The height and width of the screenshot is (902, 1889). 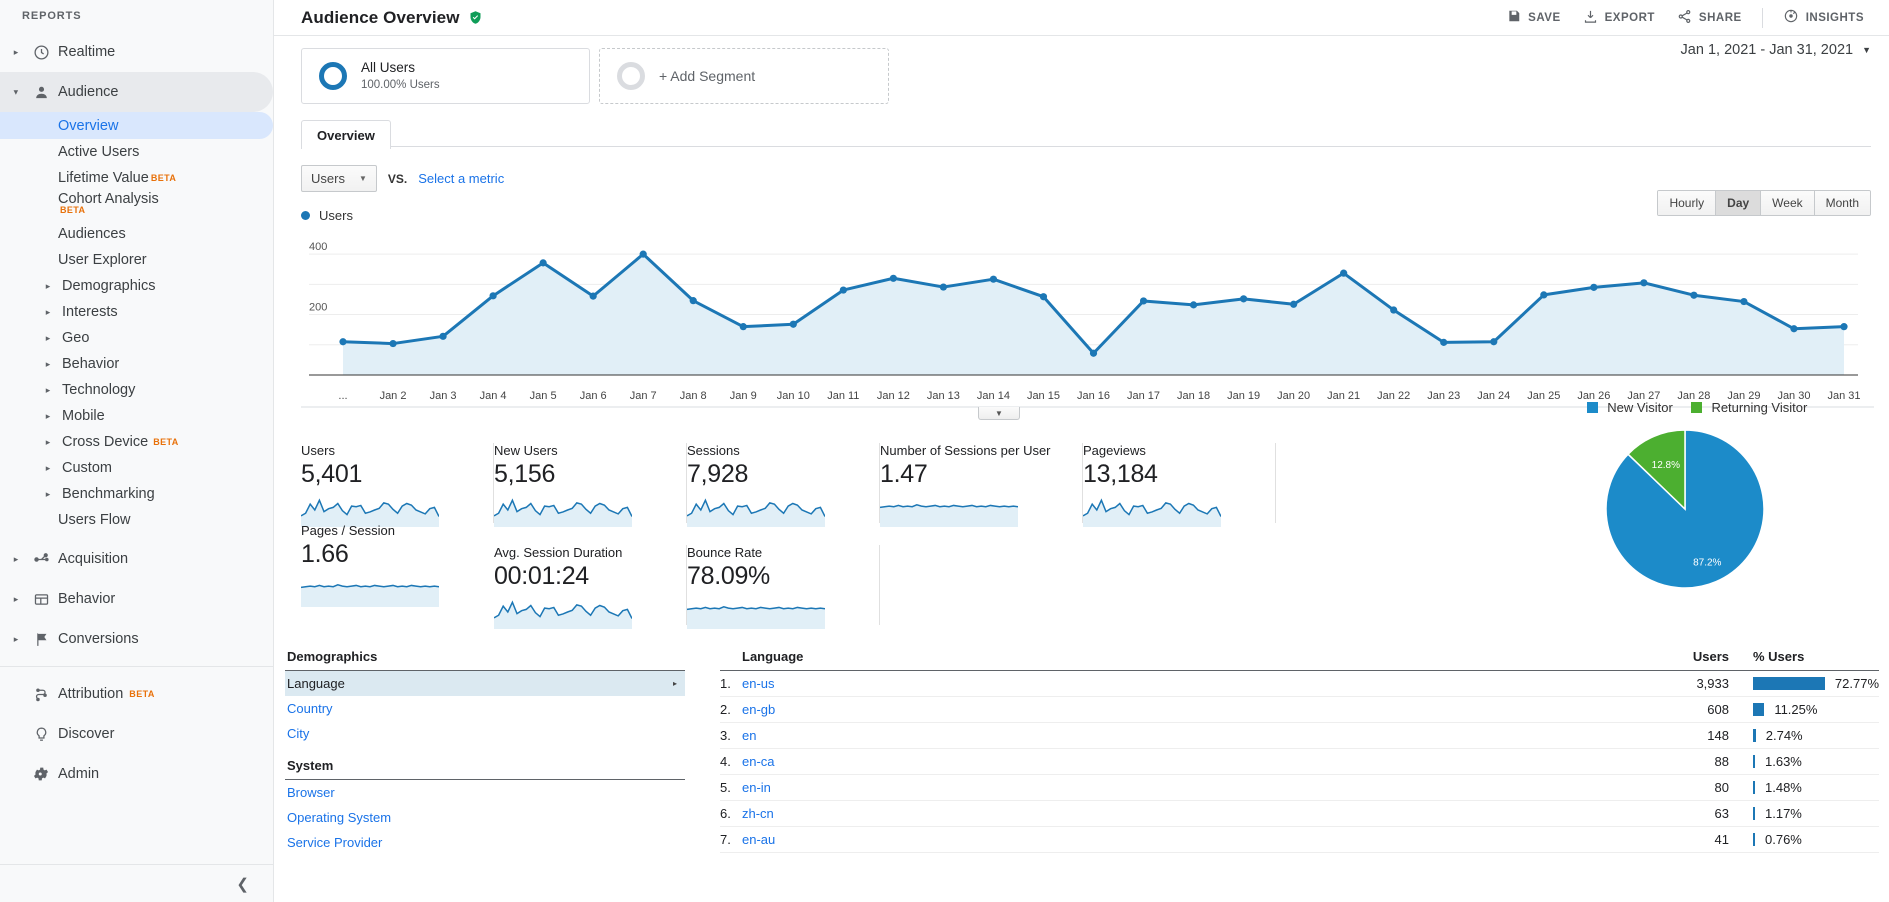 I want to click on metric-card-pages-per-session: Pages / Session 1.66, so click(x=397, y=574).